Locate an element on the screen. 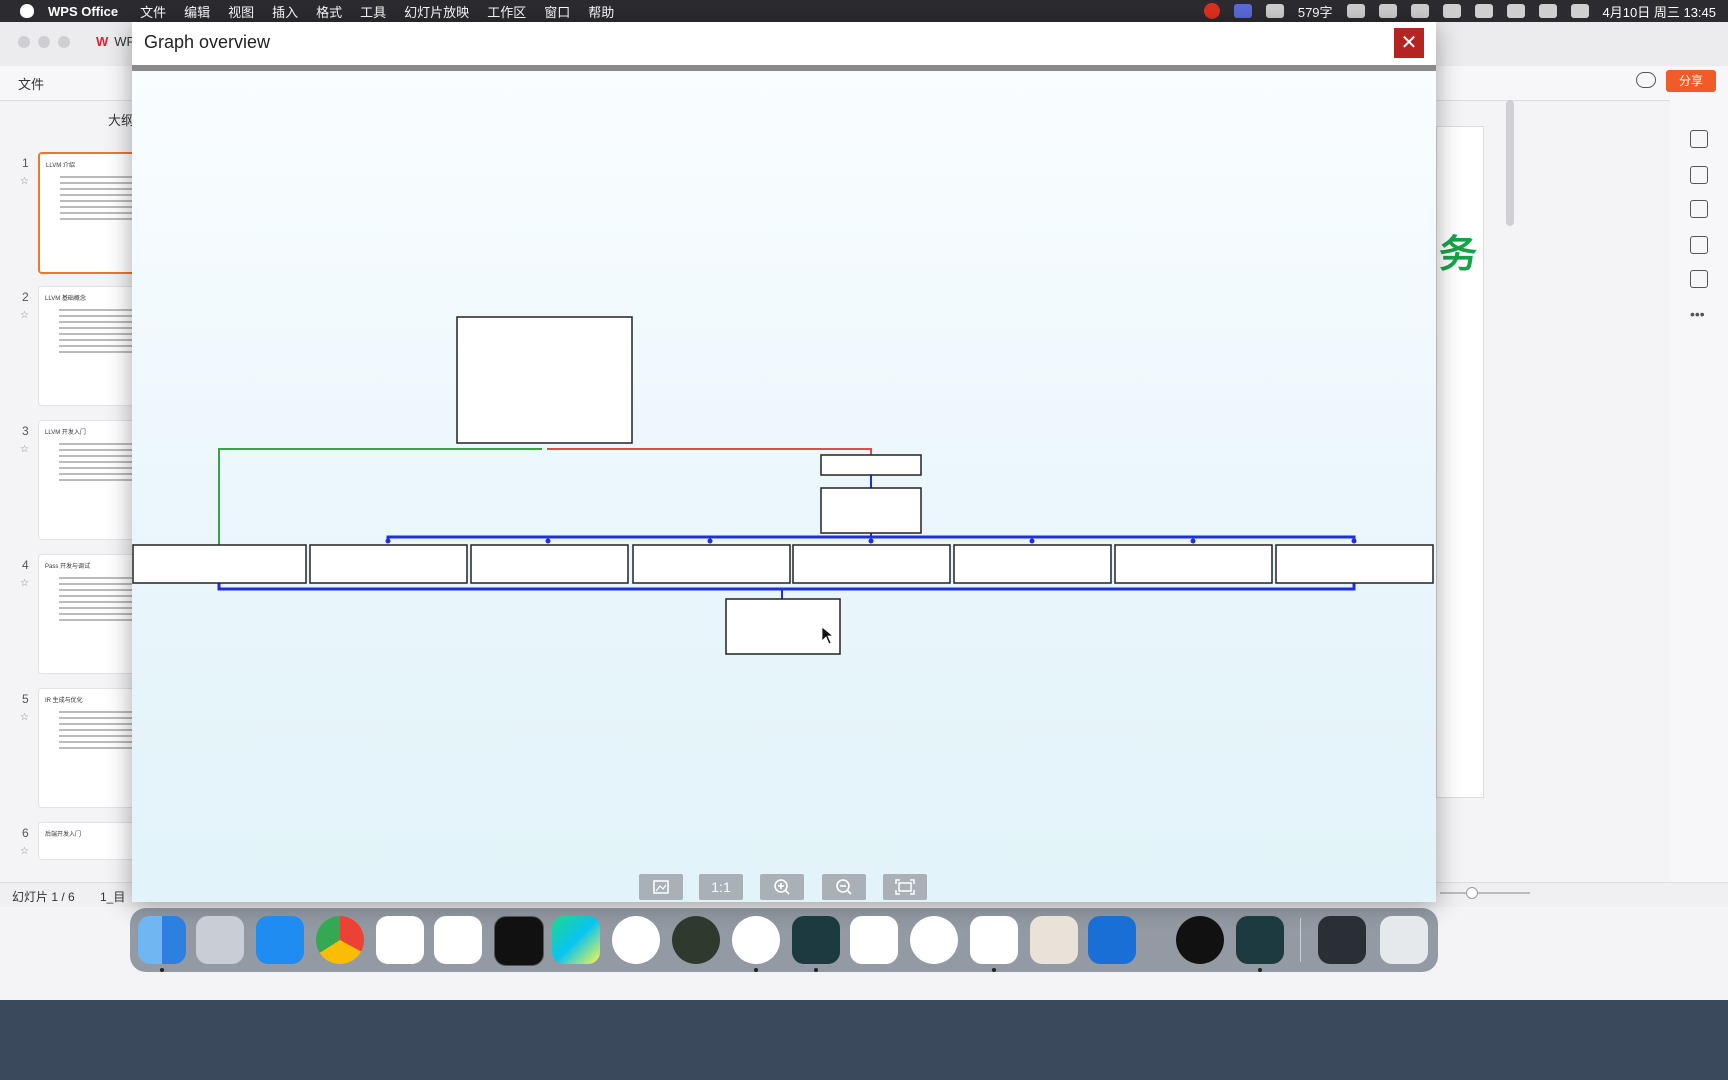  style-icon is located at coordinates (1699, 245).